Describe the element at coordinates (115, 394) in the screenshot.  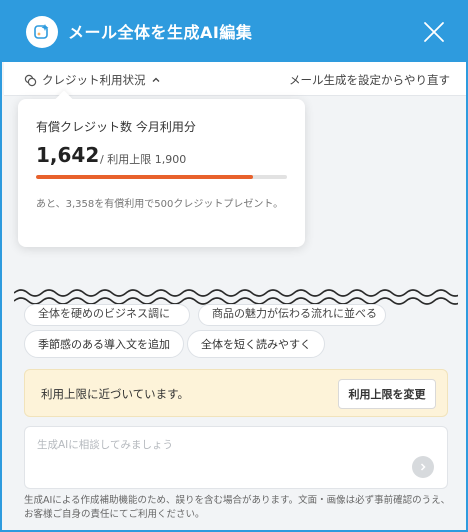
I see `warning-text: 利用上限に近づいています。` at that location.